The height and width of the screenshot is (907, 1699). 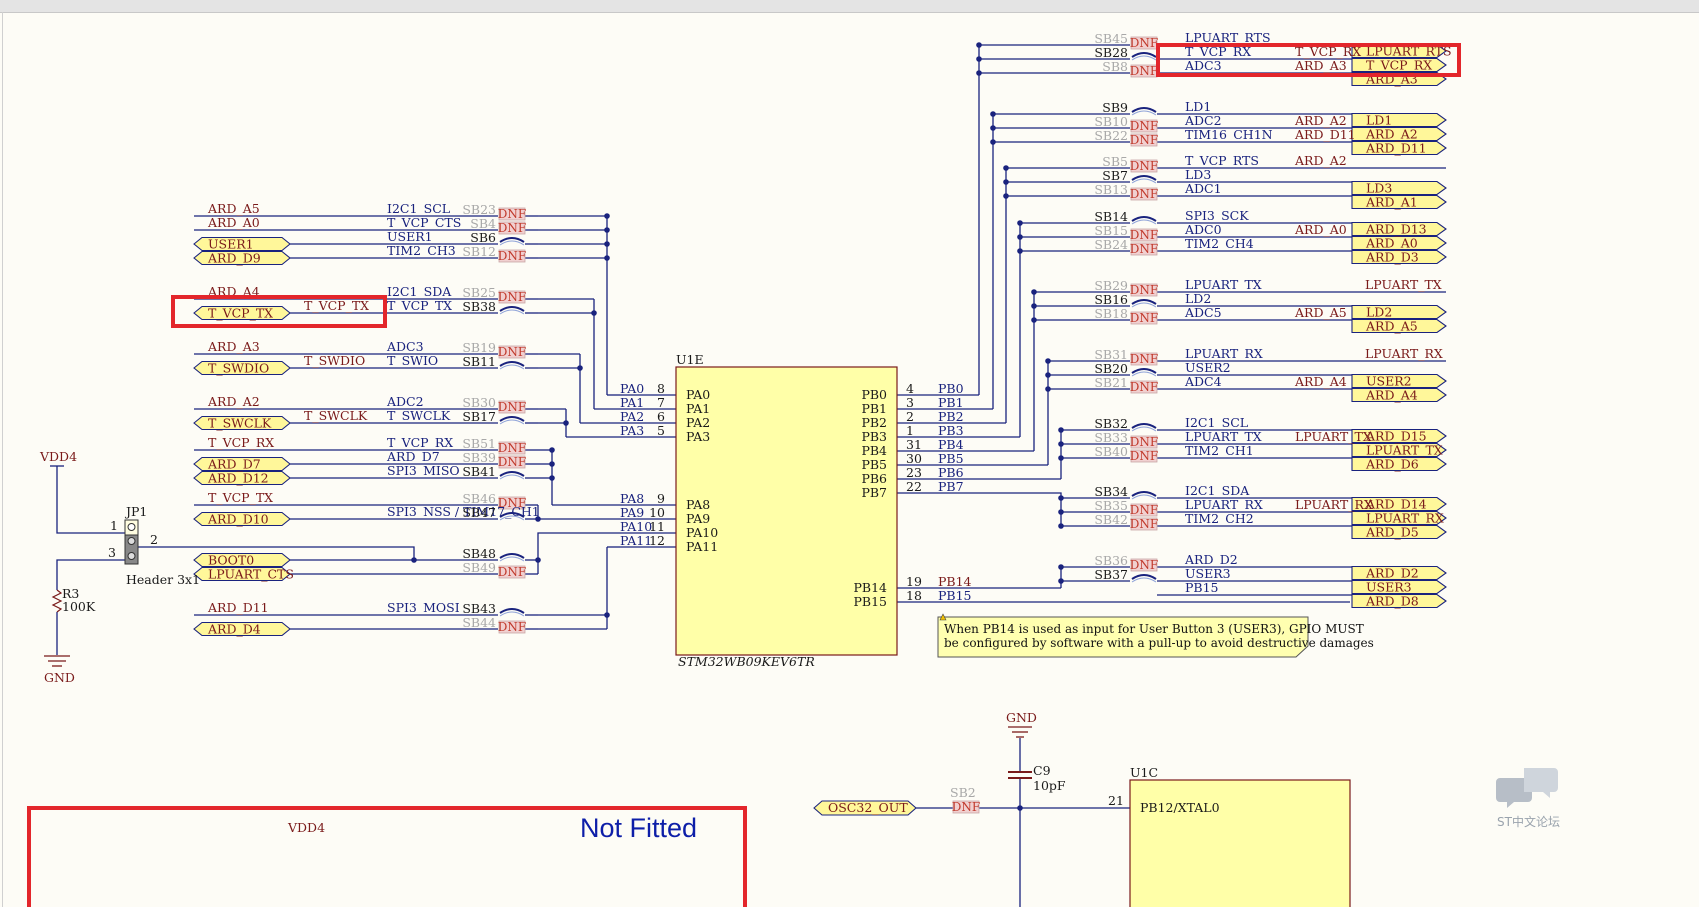 I want to click on right-signal-label-6: T_VCP_RTS, so click(x=1222, y=160).